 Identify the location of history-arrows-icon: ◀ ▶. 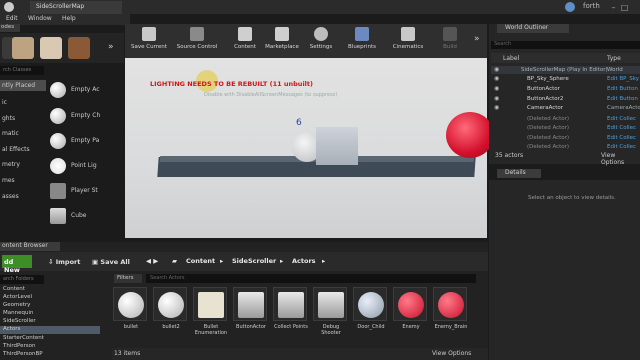
(152, 261).